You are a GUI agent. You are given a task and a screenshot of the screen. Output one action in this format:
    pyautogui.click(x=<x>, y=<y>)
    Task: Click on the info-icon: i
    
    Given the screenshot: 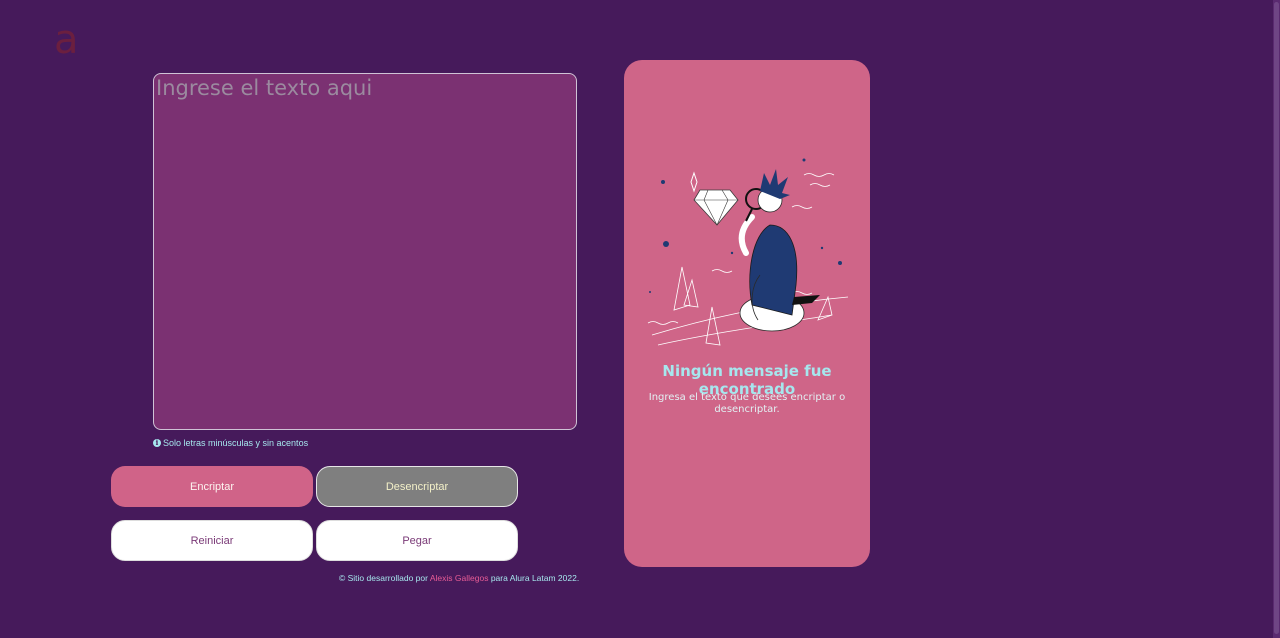 What is the action you would take?
    pyautogui.click(x=157, y=443)
    